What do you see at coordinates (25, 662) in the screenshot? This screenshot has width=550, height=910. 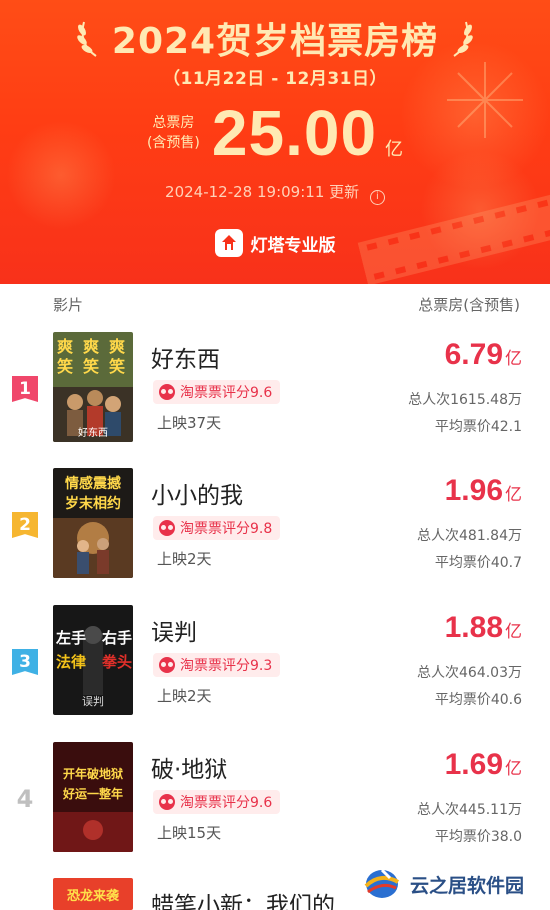 I see `rank-badge: 3` at bounding box center [25, 662].